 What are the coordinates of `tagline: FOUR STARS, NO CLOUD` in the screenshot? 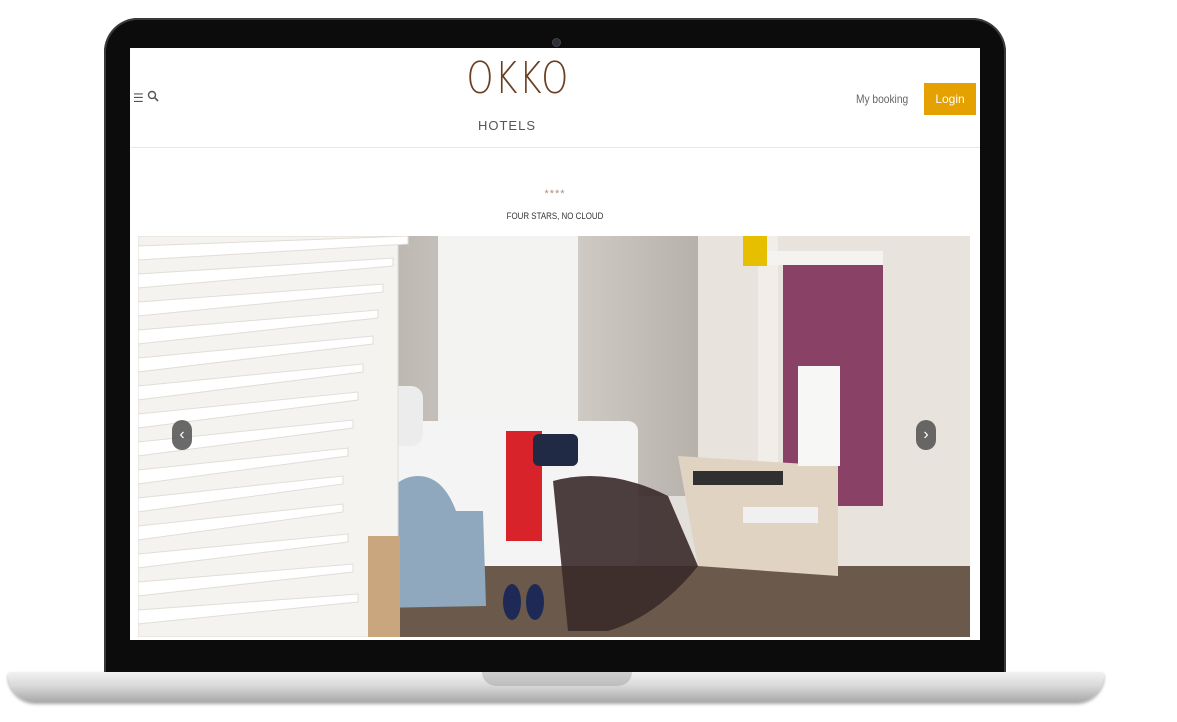 It's located at (555, 216).